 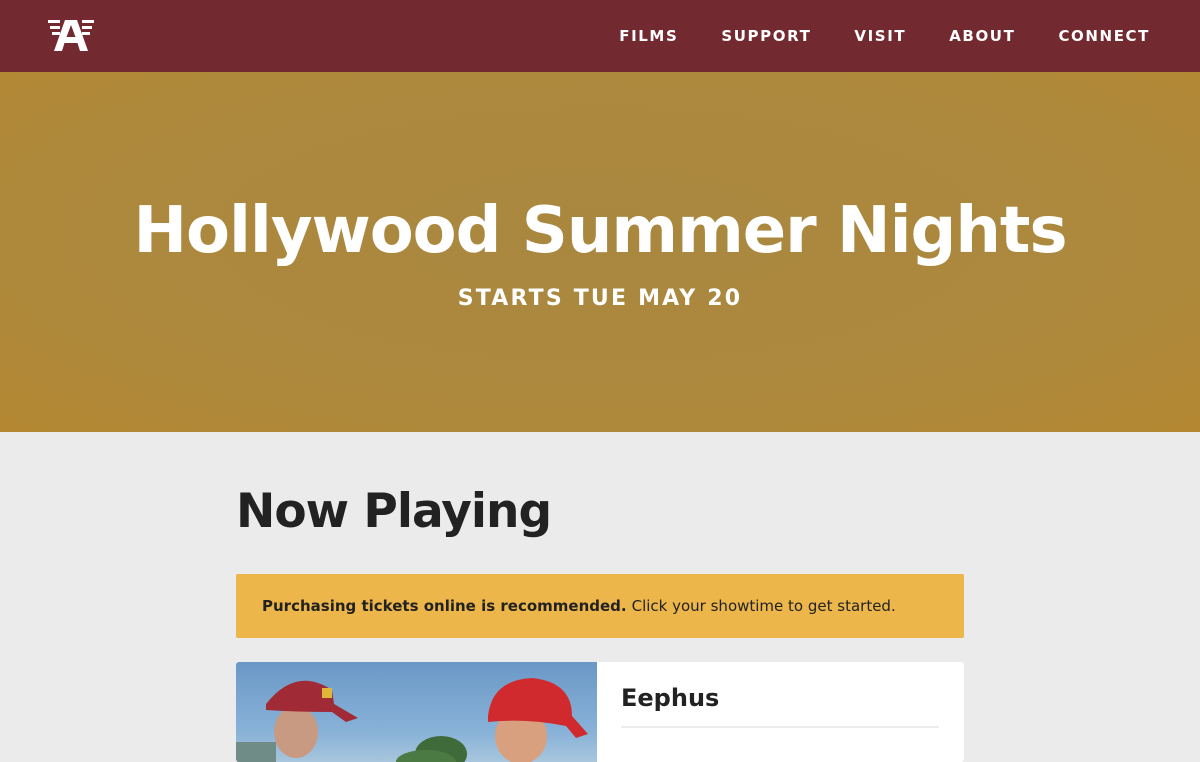 I want to click on nav-about: ABOUT, so click(x=982, y=36).